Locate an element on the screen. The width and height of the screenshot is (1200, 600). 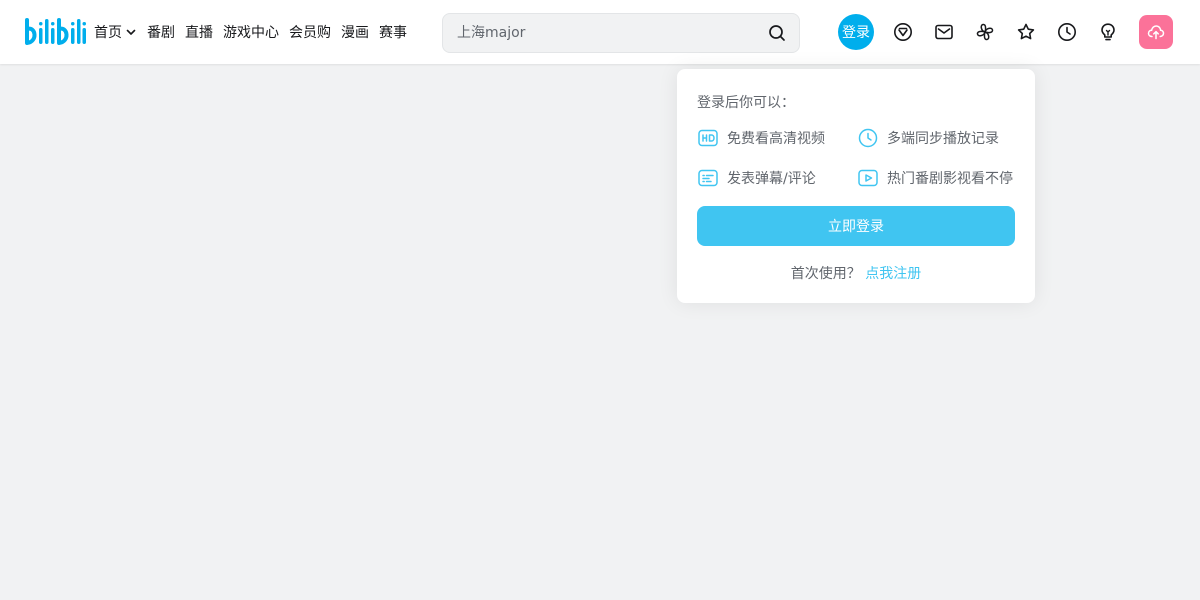
search-bar is located at coordinates (621, 33).